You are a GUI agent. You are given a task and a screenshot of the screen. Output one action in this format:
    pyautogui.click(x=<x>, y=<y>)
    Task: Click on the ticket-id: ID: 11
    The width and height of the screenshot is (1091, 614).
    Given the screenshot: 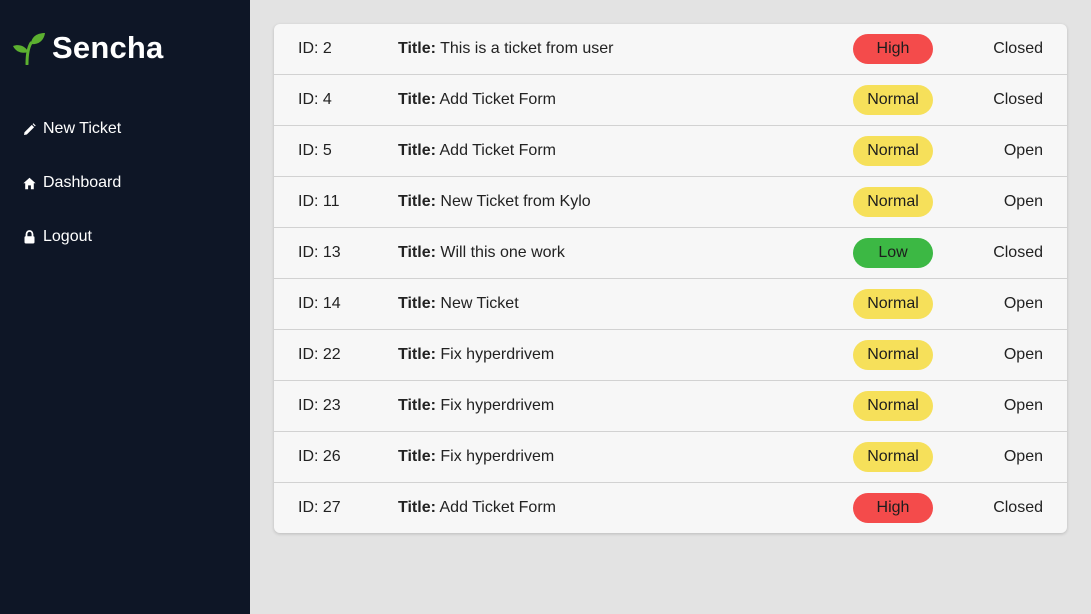 What is the action you would take?
    pyautogui.click(x=319, y=201)
    